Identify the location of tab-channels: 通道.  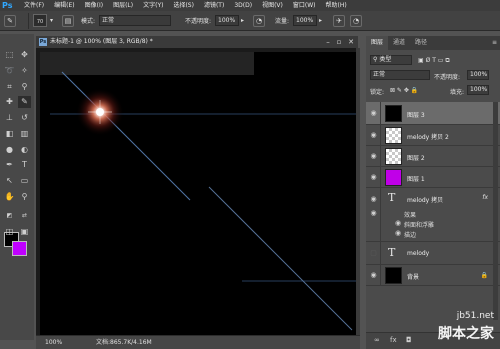
(399, 43).